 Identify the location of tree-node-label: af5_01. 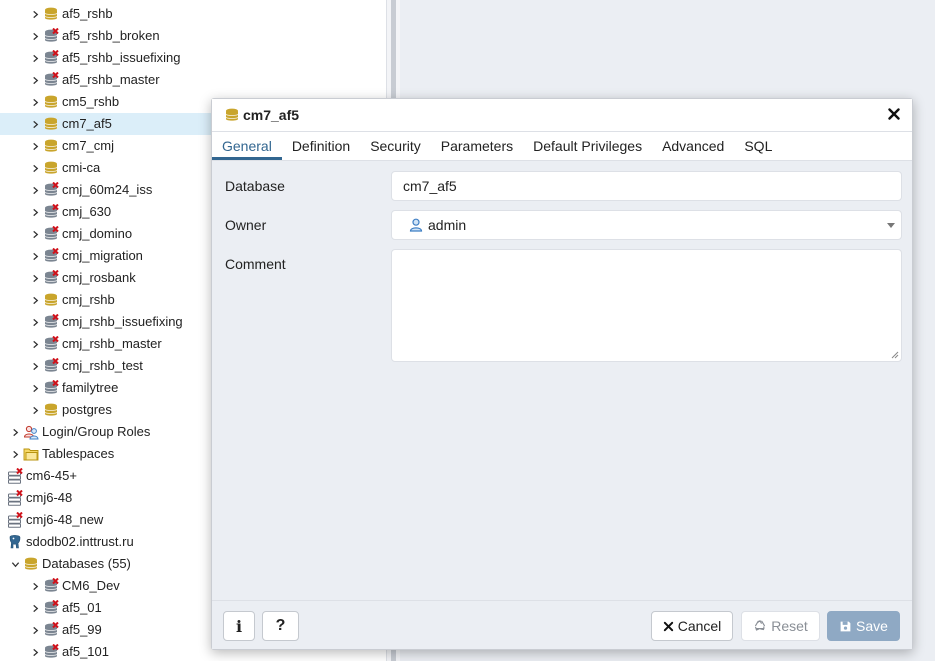
(82, 607).